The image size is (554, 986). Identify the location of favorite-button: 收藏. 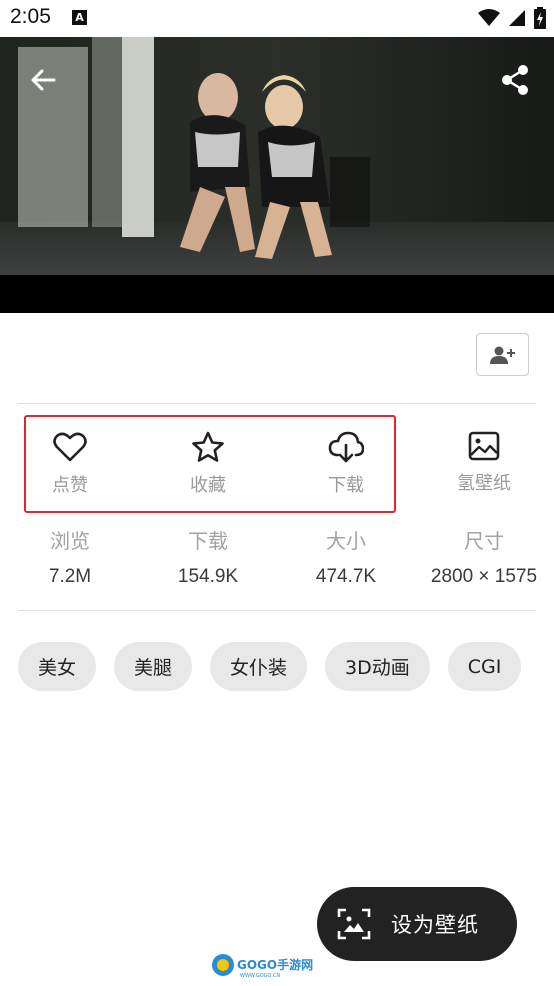
(208, 464).